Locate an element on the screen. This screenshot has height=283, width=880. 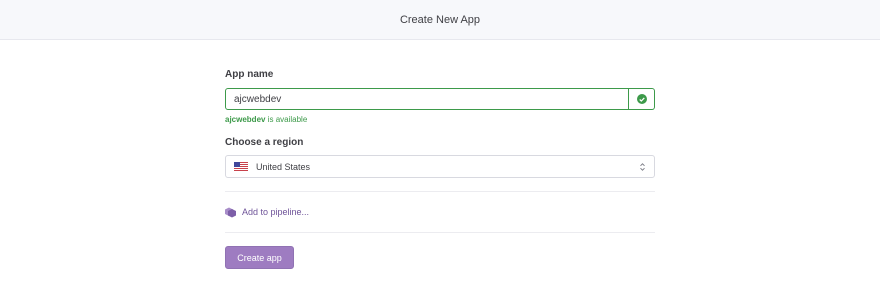
us-flag-icon is located at coordinates (241, 166).